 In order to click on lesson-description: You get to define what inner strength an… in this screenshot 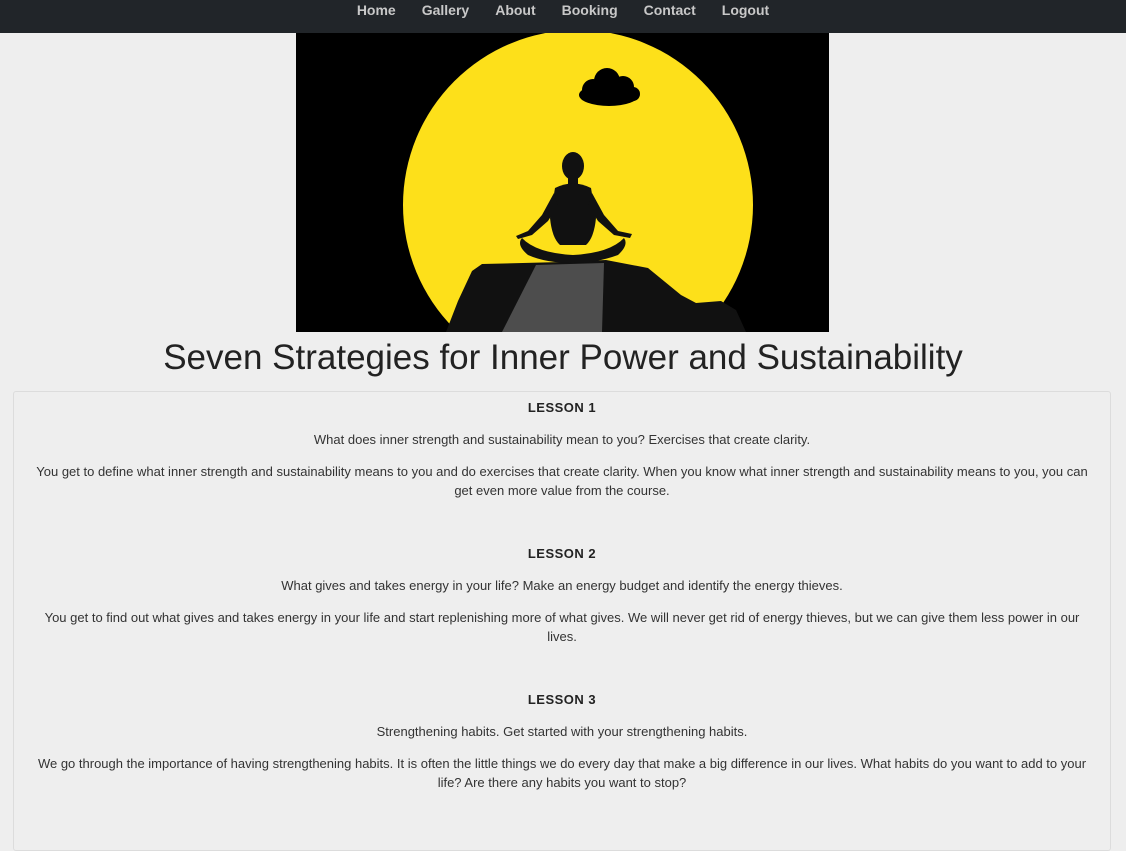, I will do `click(562, 481)`.